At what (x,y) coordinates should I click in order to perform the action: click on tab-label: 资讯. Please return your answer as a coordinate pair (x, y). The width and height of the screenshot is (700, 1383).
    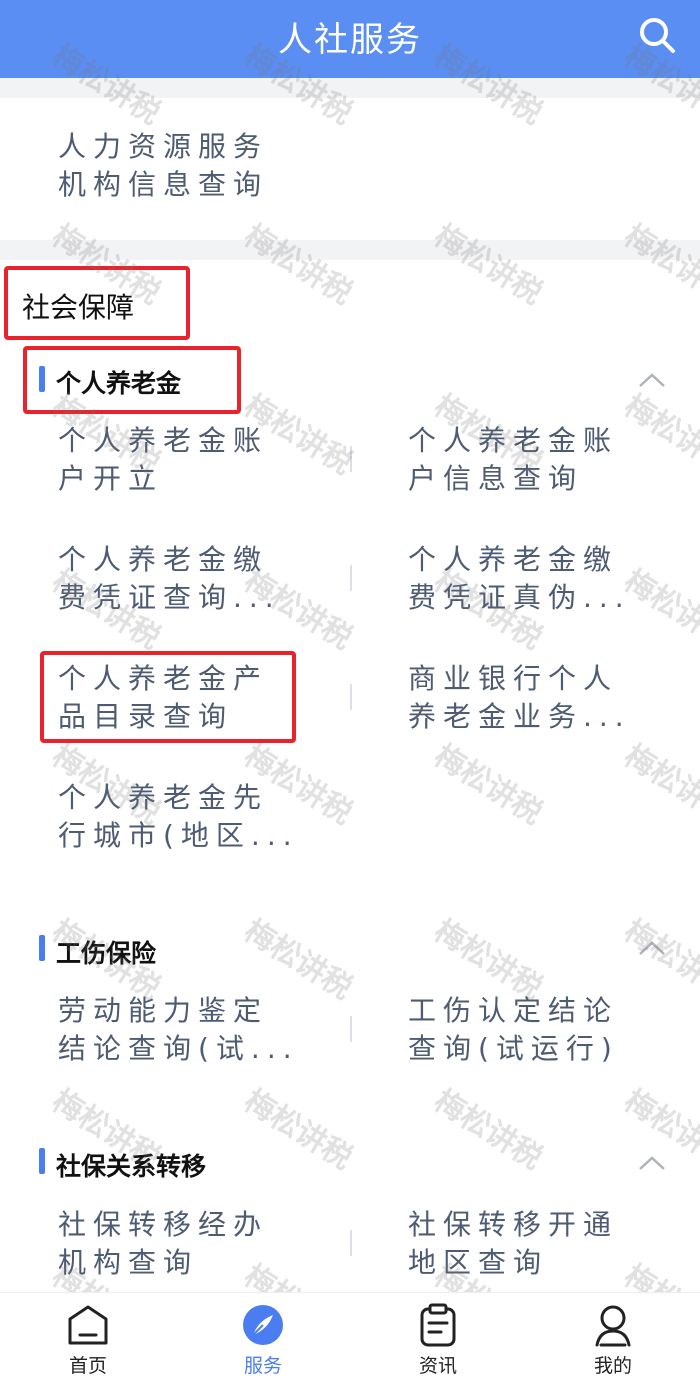
    Looking at the image, I should click on (437, 1366).